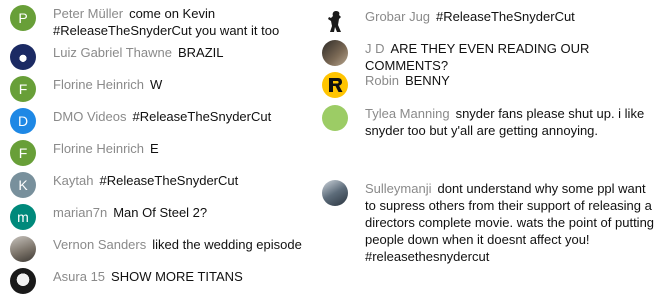 This screenshot has height=300, width=666. I want to click on chat-message: Vernon Sanders liked the wedding episode, so click(160, 249).